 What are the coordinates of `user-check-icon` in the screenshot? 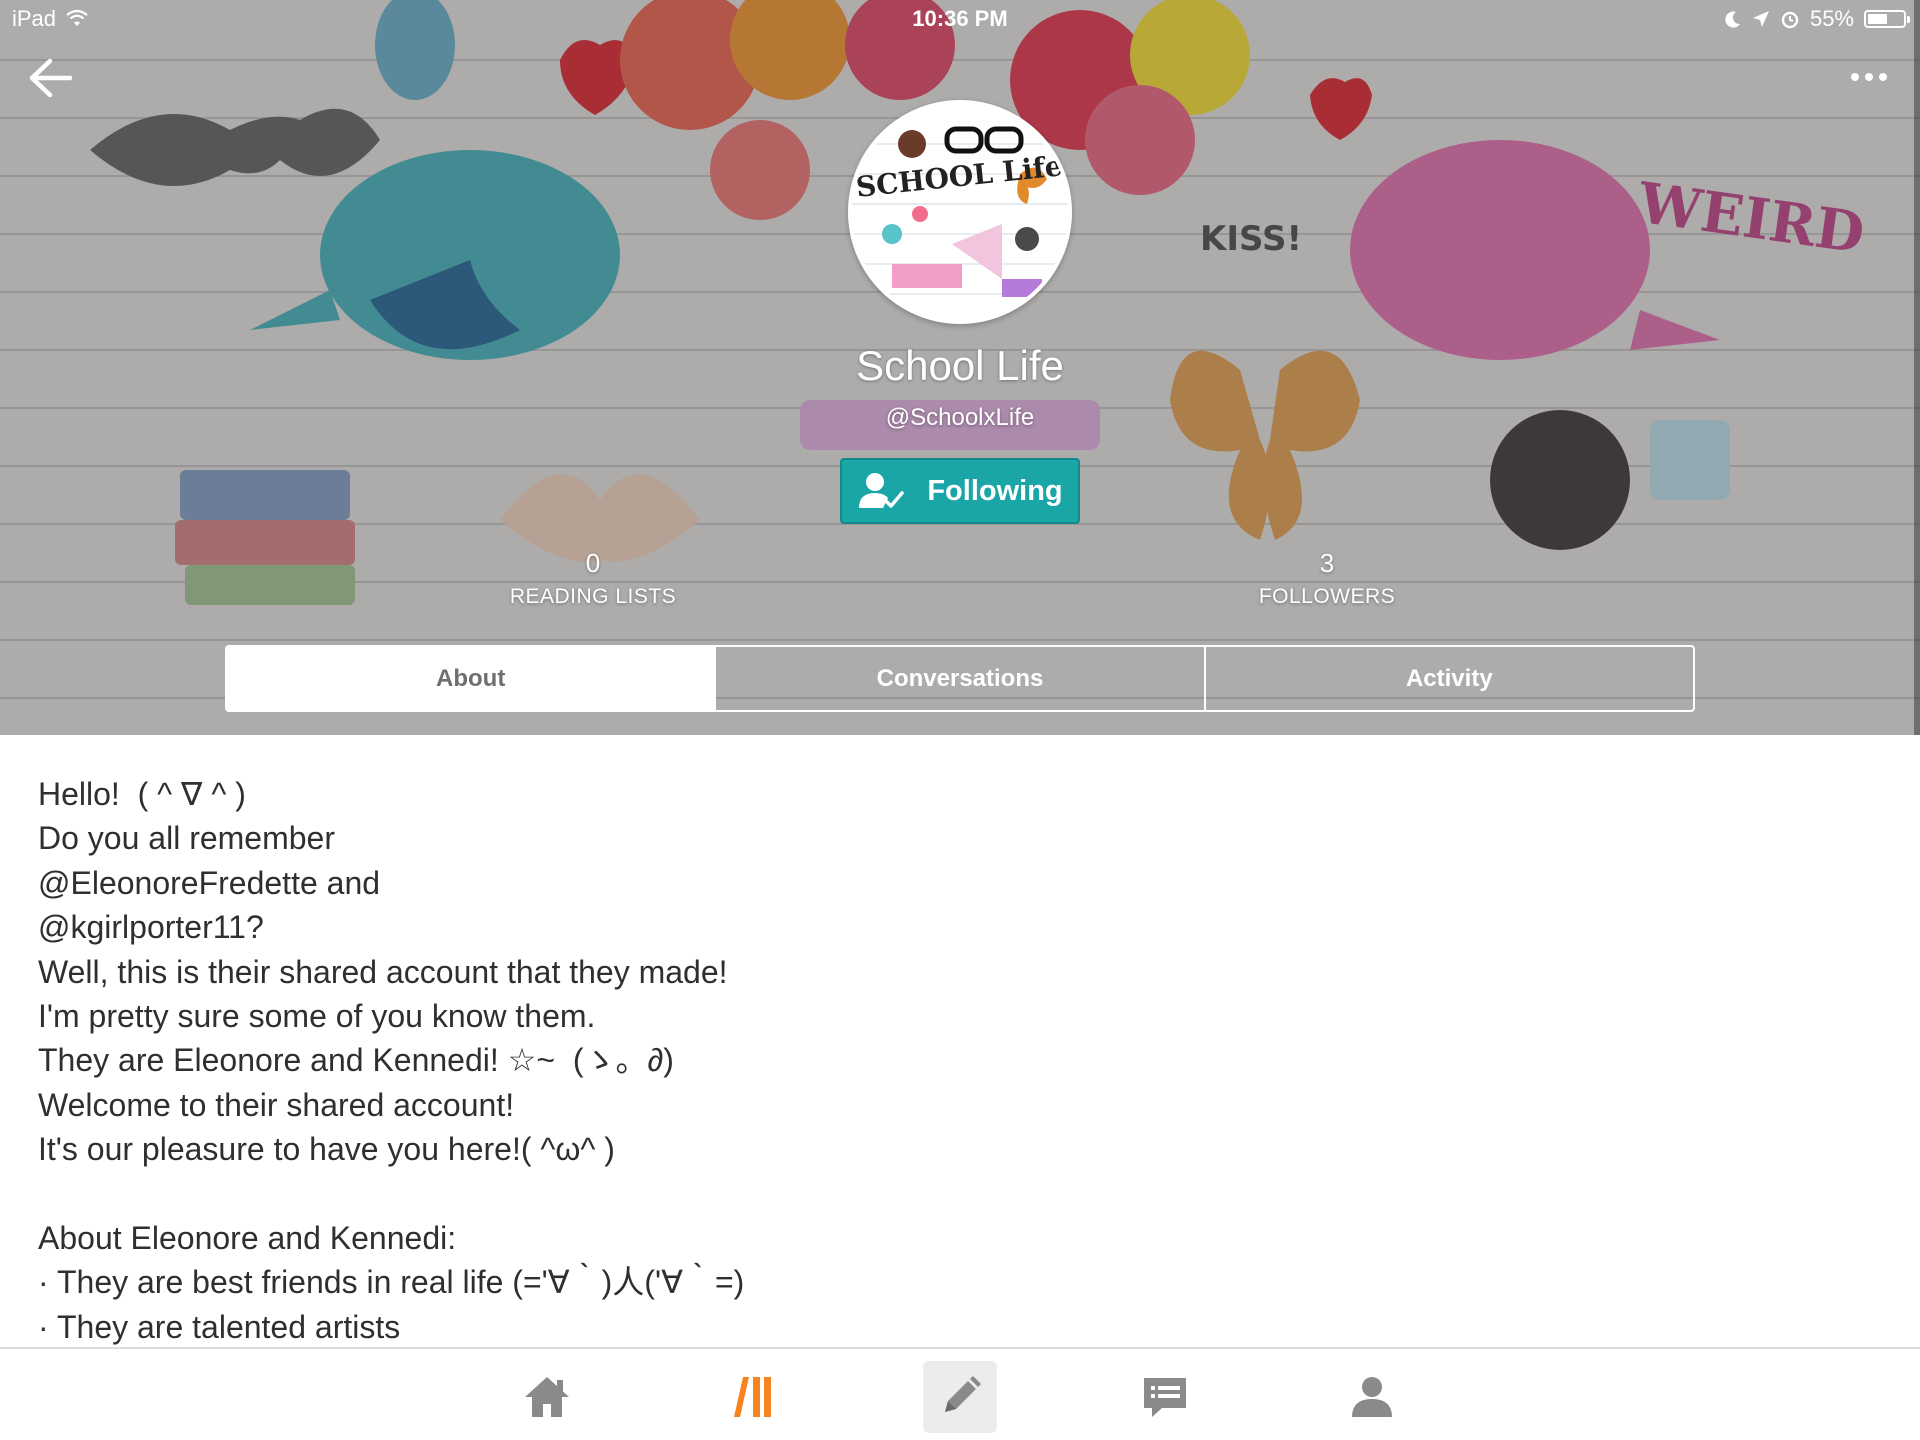 It's located at (882, 490).